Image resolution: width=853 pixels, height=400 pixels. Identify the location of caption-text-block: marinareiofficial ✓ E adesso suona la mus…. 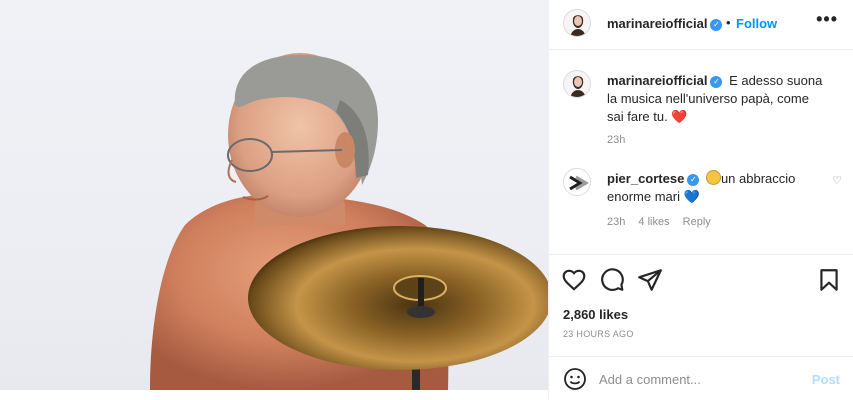
(717, 99).